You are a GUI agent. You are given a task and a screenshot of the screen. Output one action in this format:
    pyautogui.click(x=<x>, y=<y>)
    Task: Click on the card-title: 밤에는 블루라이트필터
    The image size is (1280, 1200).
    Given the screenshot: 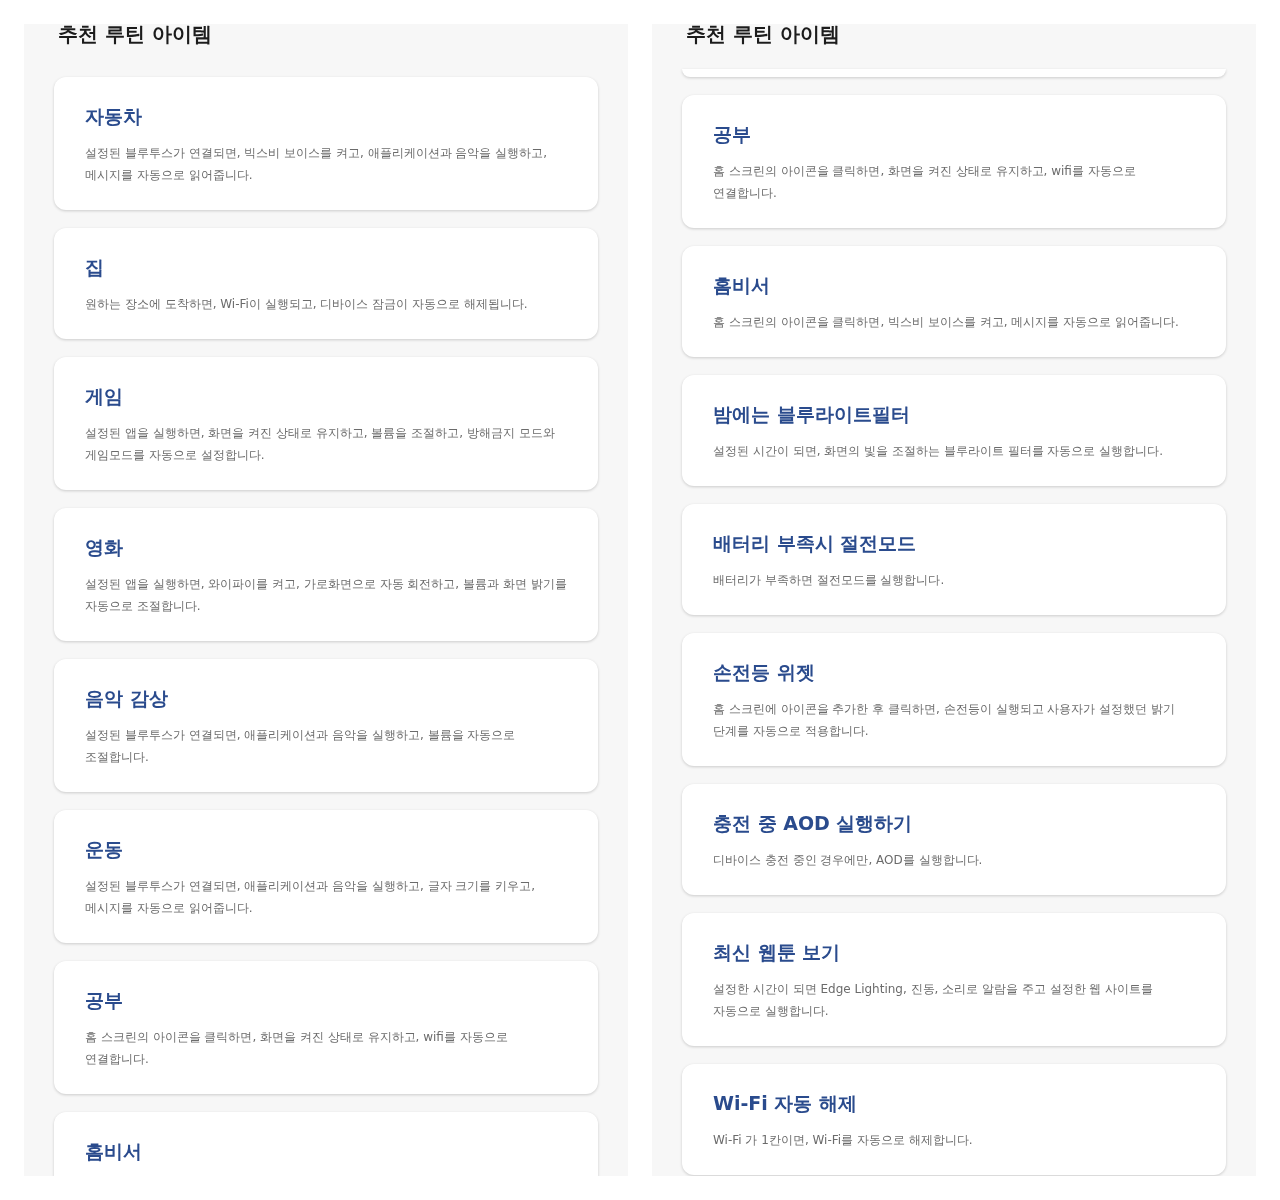 What is the action you would take?
    pyautogui.click(x=811, y=414)
    